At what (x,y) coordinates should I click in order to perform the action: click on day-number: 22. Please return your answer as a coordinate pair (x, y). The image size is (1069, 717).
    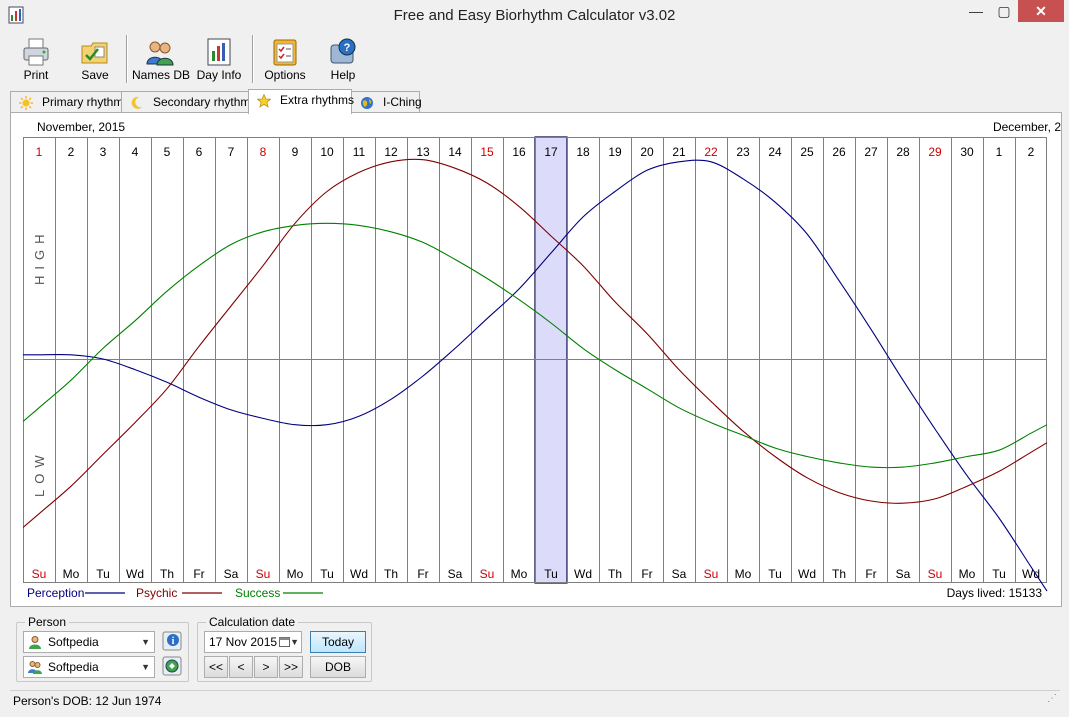
    Looking at the image, I should click on (711, 152).